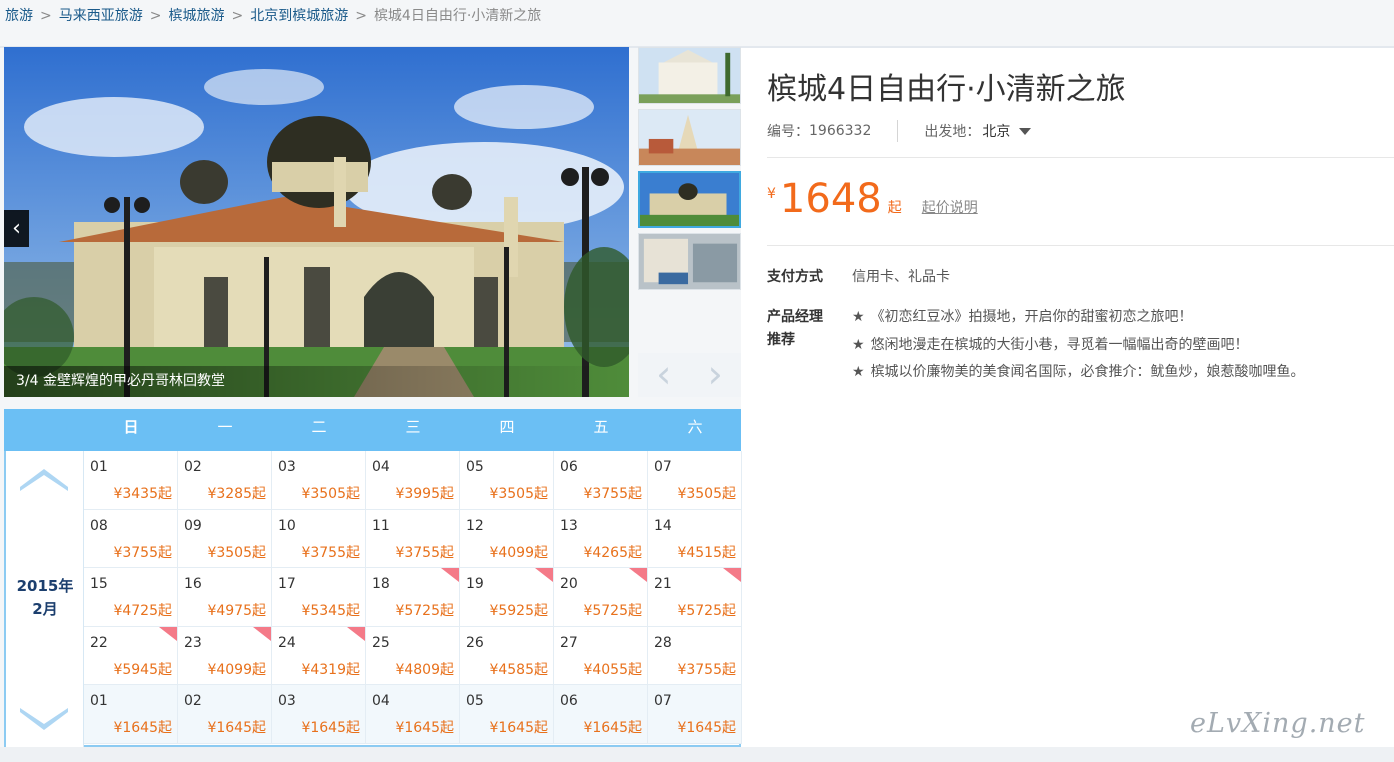 The width and height of the screenshot is (1394, 762). Describe the element at coordinates (99, 525) in the screenshot. I see `day-number: 08` at that location.